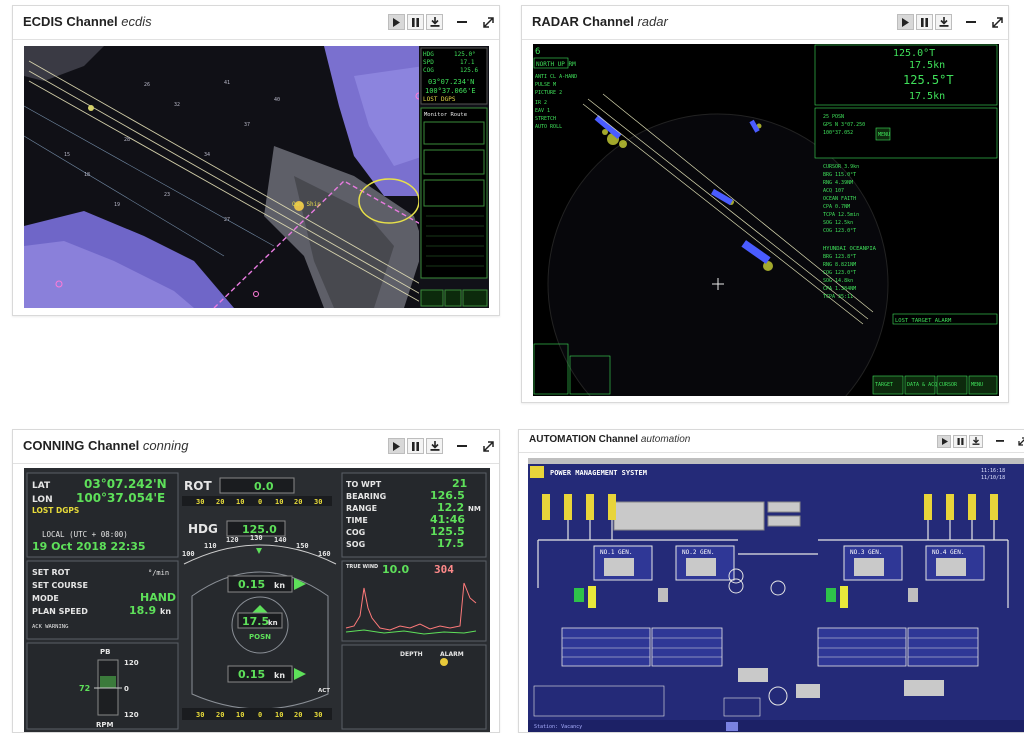 Image resolution: width=1024 pixels, height=733 pixels. What do you see at coordinates (465, 54) in the screenshot?
I see `ecdis-hdg-value: 125.0°` at bounding box center [465, 54].